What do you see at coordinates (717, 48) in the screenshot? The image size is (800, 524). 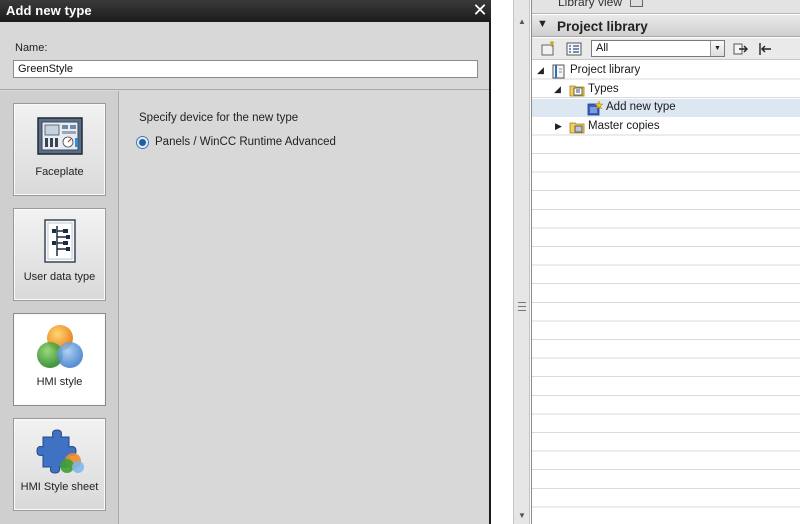 I see `dropdown-arrow-icon: ▼` at bounding box center [717, 48].